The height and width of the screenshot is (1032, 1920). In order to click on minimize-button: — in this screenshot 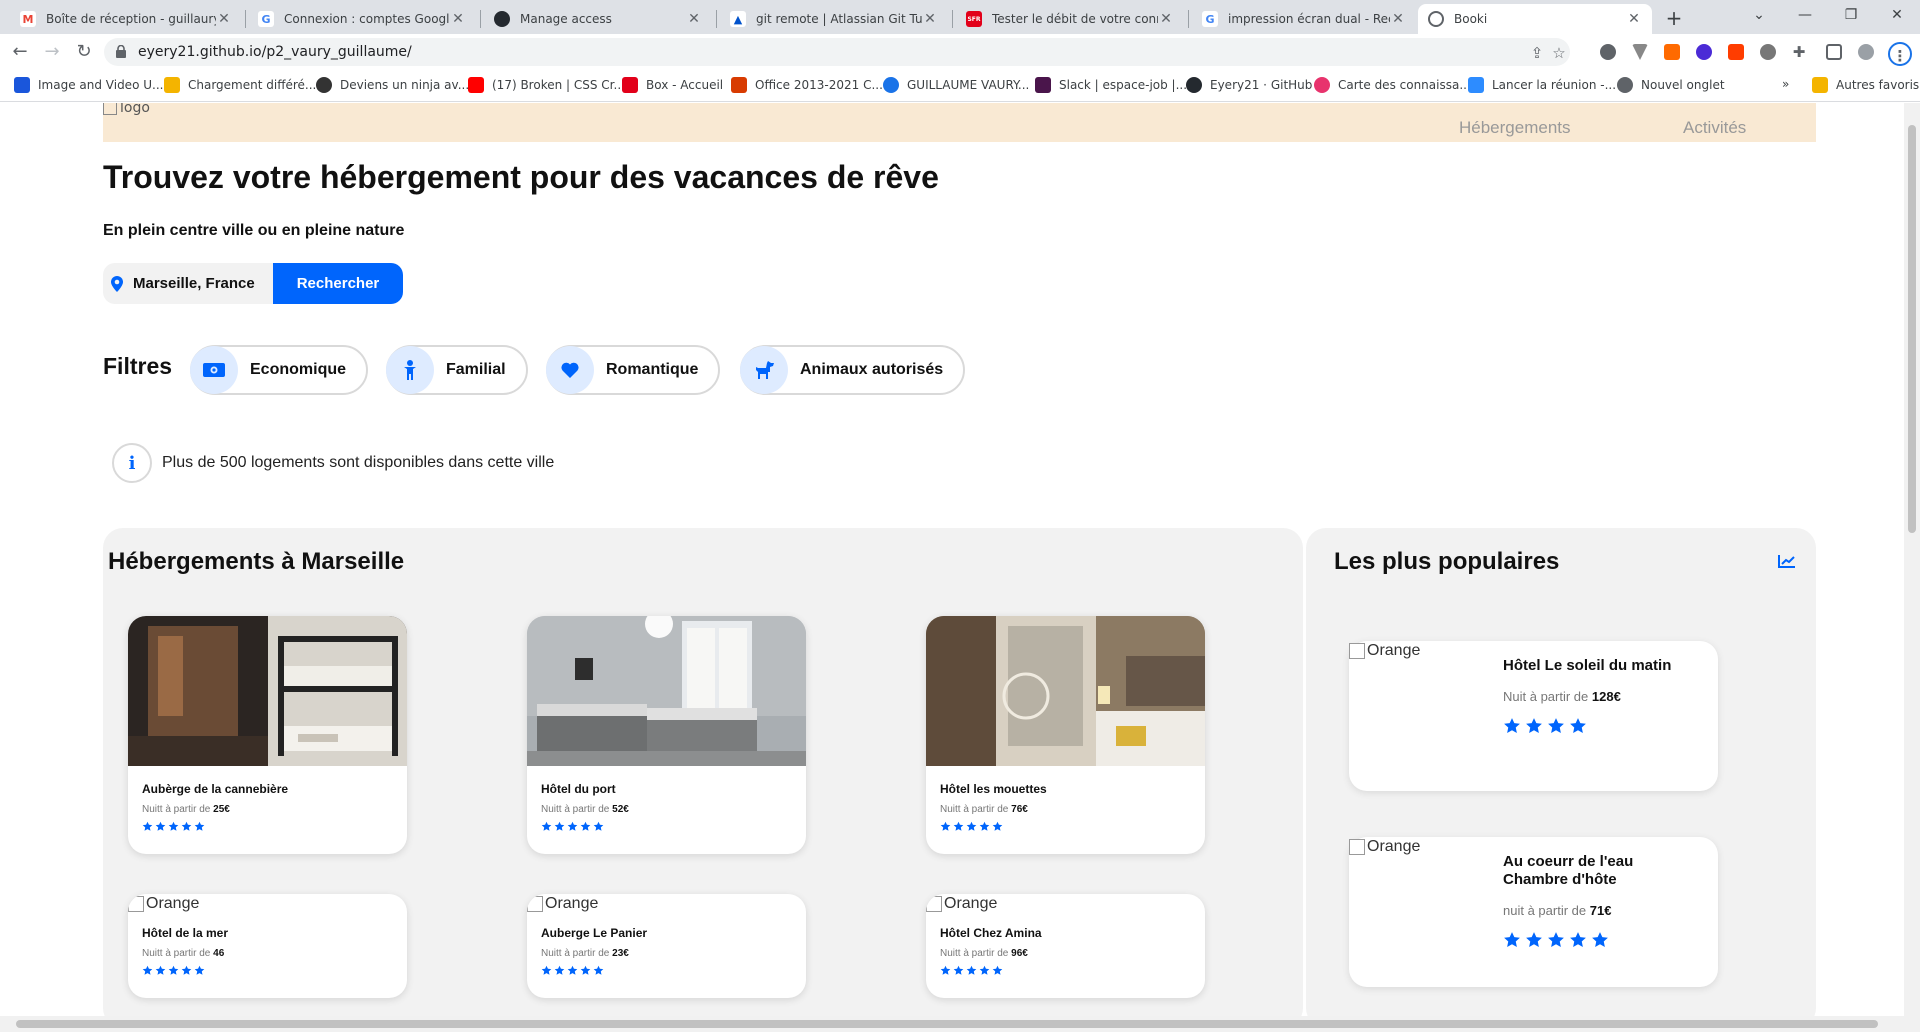, I will do `click(1805, 15)`.